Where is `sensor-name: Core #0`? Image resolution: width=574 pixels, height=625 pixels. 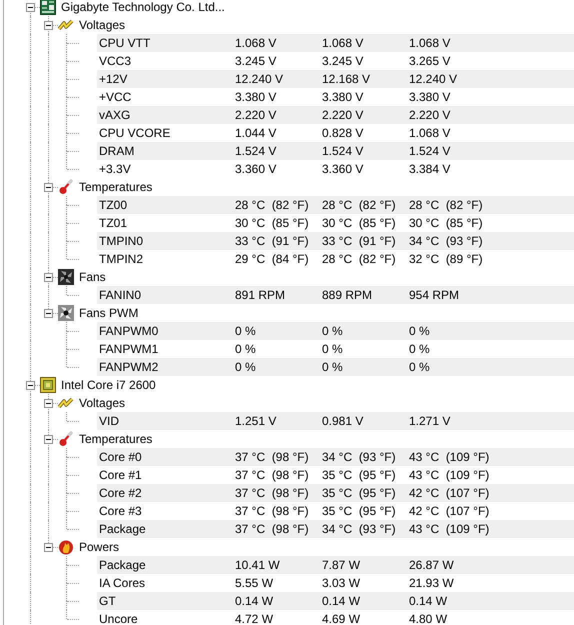 sensor-name: Core #0 is located at coordinates (120, 457).